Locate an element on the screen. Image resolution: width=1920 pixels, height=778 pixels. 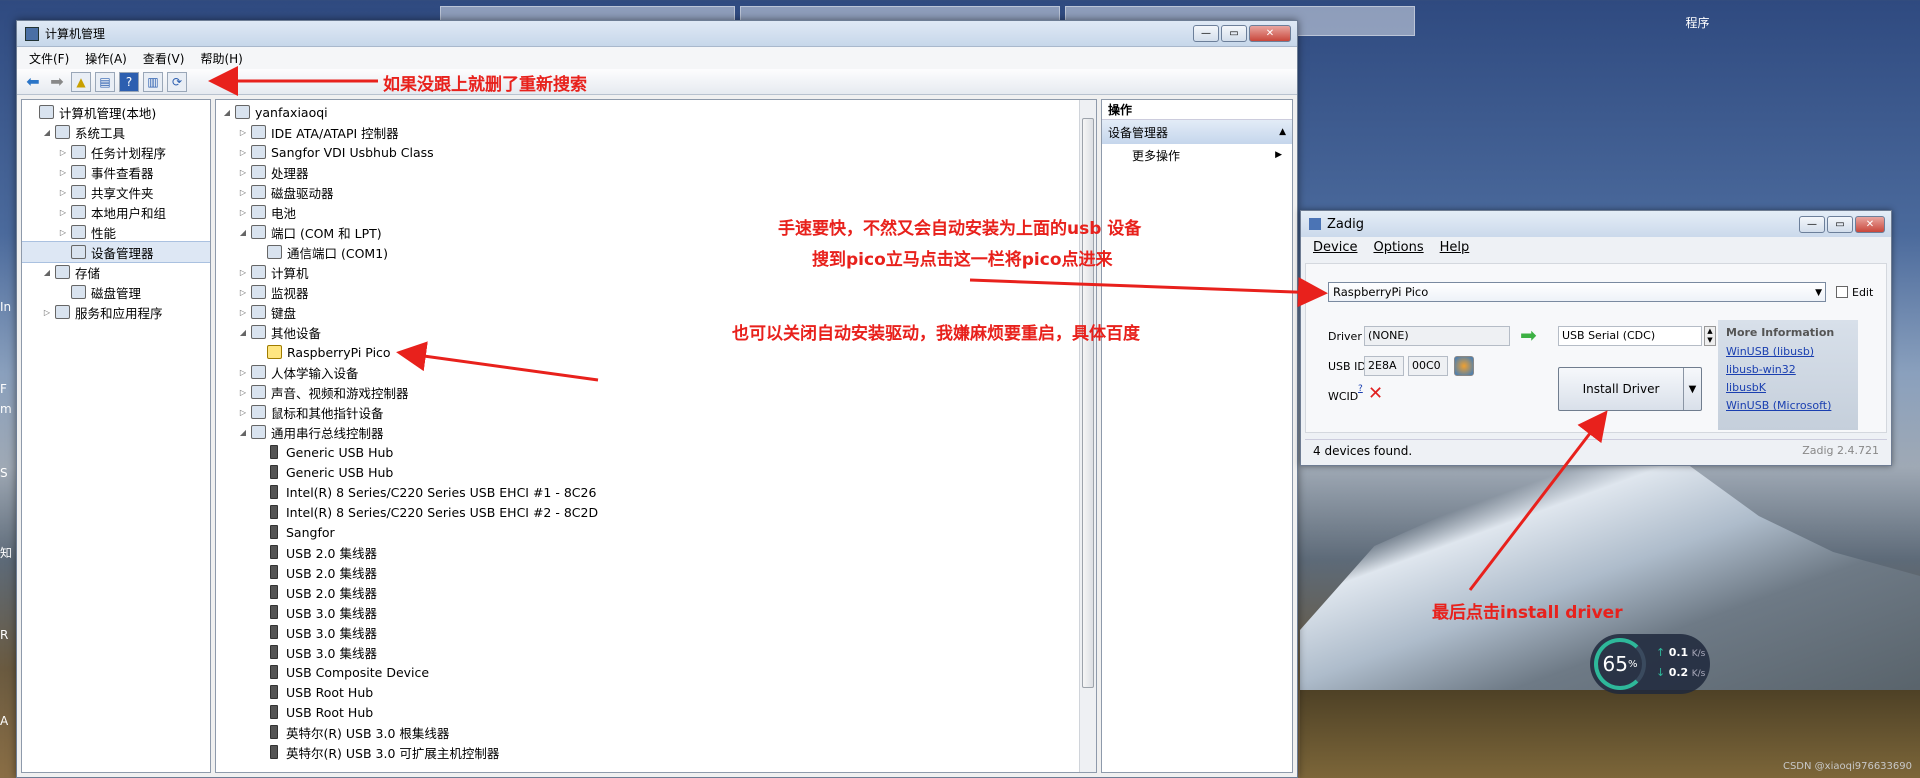
maximize-button: ▭ is located at coordinates (1234, 33).